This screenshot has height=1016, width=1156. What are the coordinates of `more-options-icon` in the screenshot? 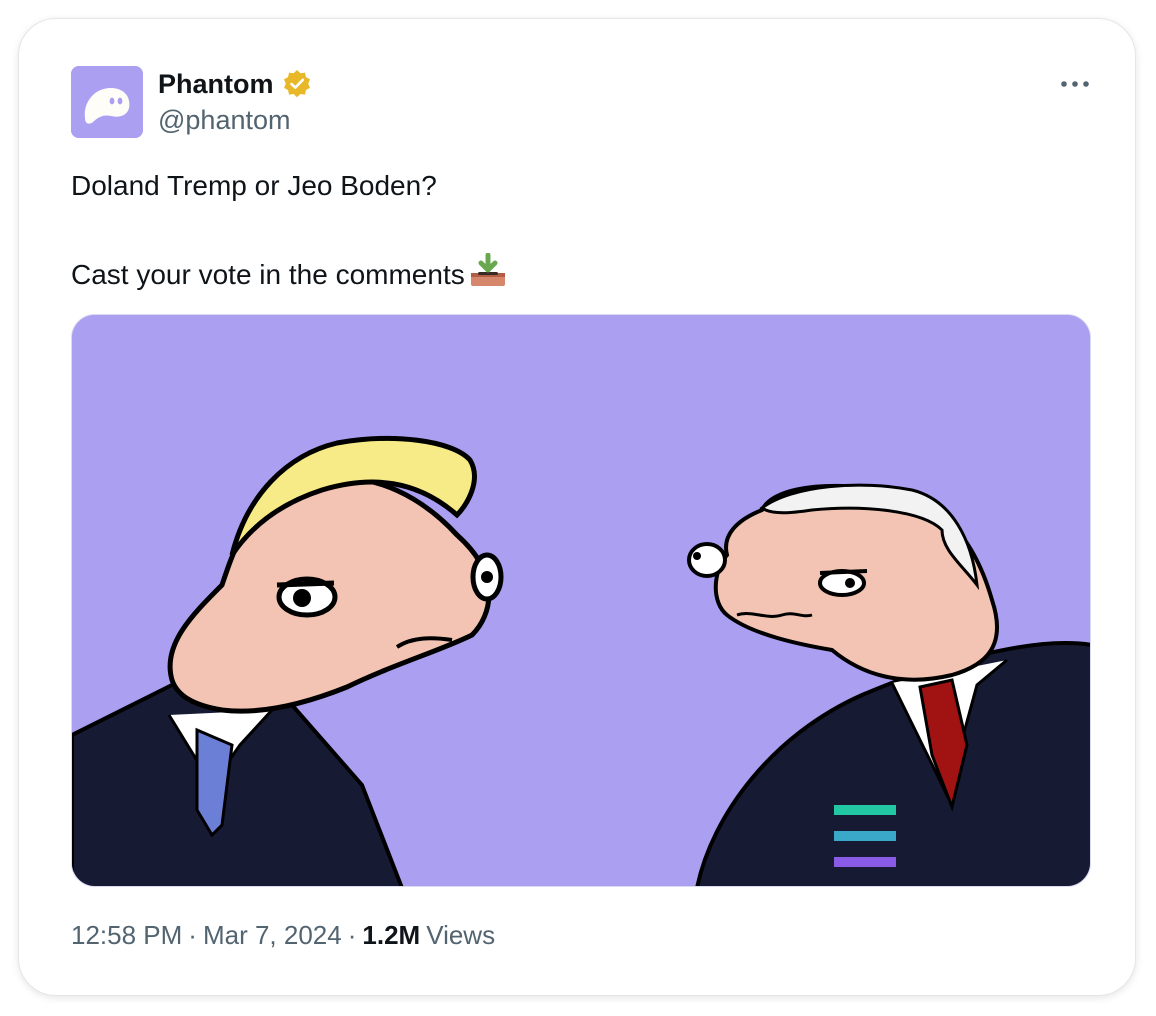 It's located at (1075, 84).